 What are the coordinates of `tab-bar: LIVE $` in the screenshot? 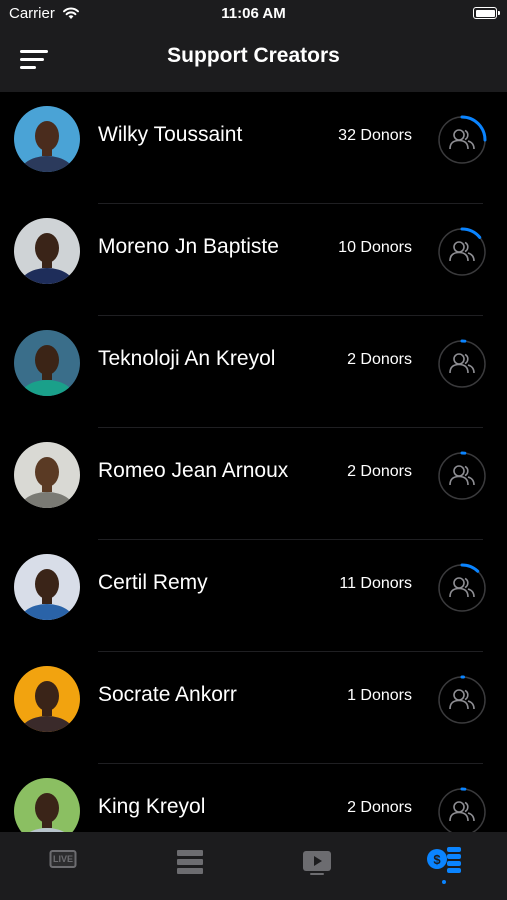 It's located at (253, 866).